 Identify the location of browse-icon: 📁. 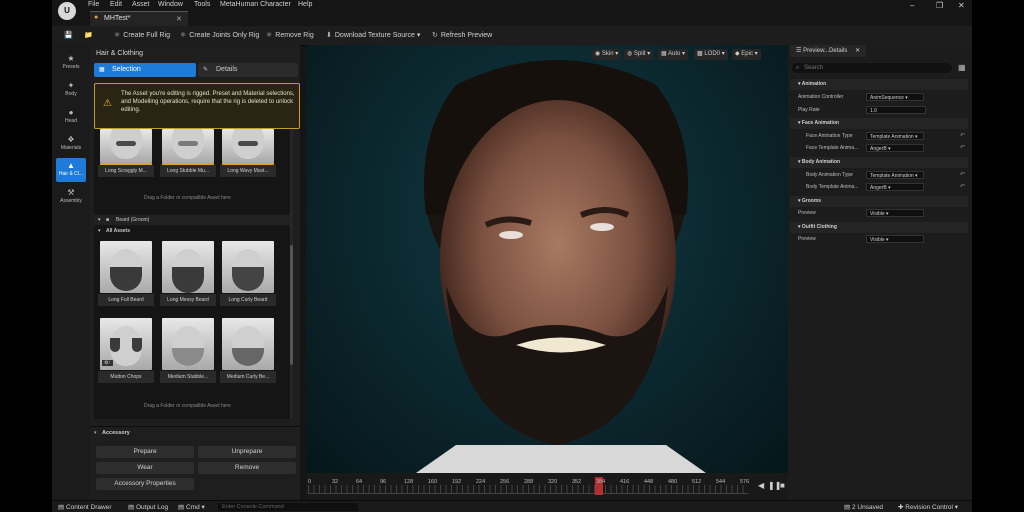
(88, 35).